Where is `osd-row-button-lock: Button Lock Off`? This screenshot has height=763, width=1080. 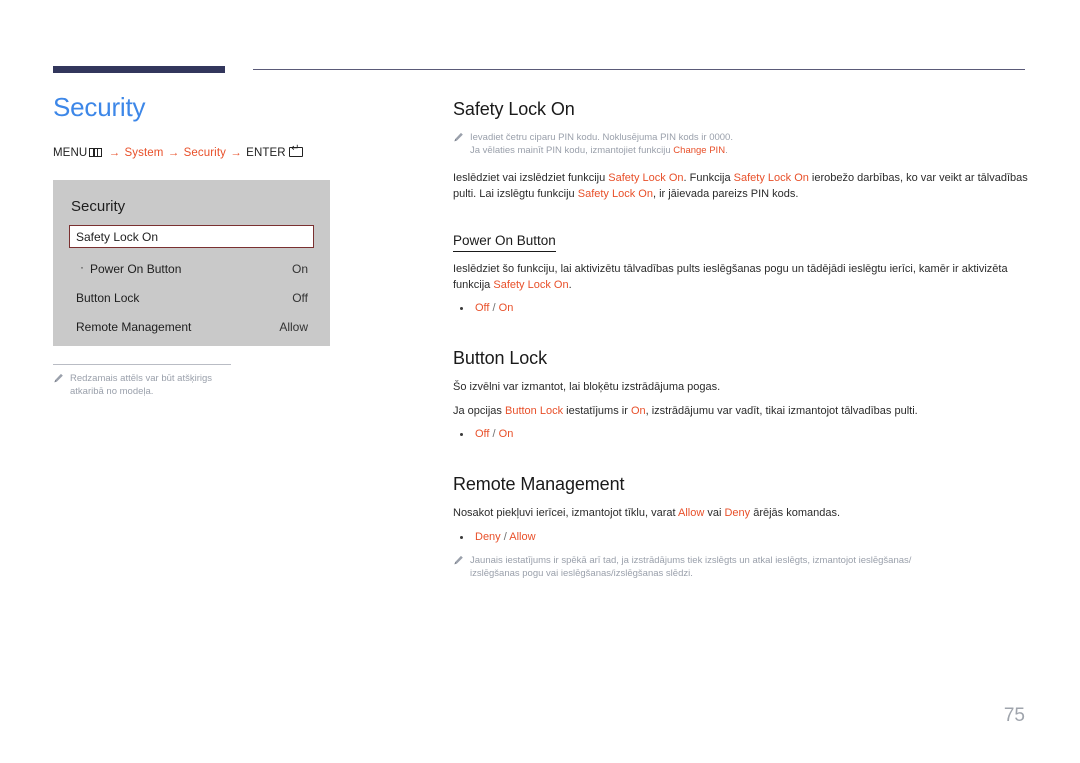
osd-row-button-lock: Button Lock Off is located at coordinates (191, 297).